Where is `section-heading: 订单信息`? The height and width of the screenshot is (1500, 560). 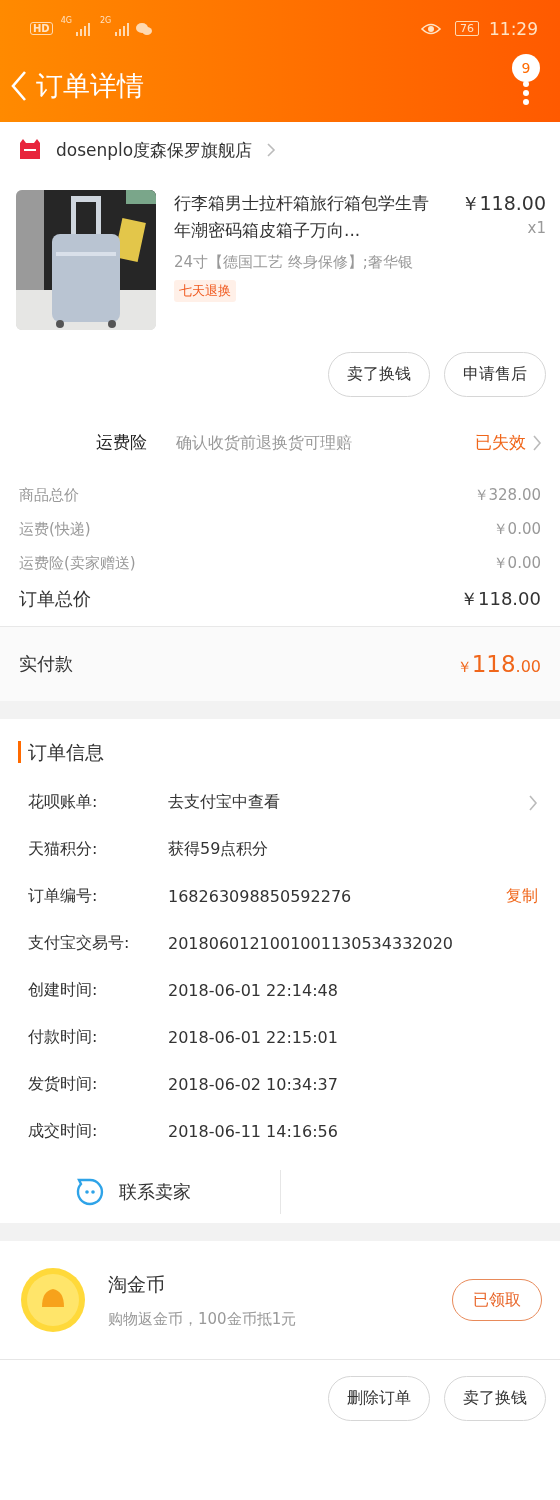 section-heading: 订单信息 is located at coordinates (289, 752).